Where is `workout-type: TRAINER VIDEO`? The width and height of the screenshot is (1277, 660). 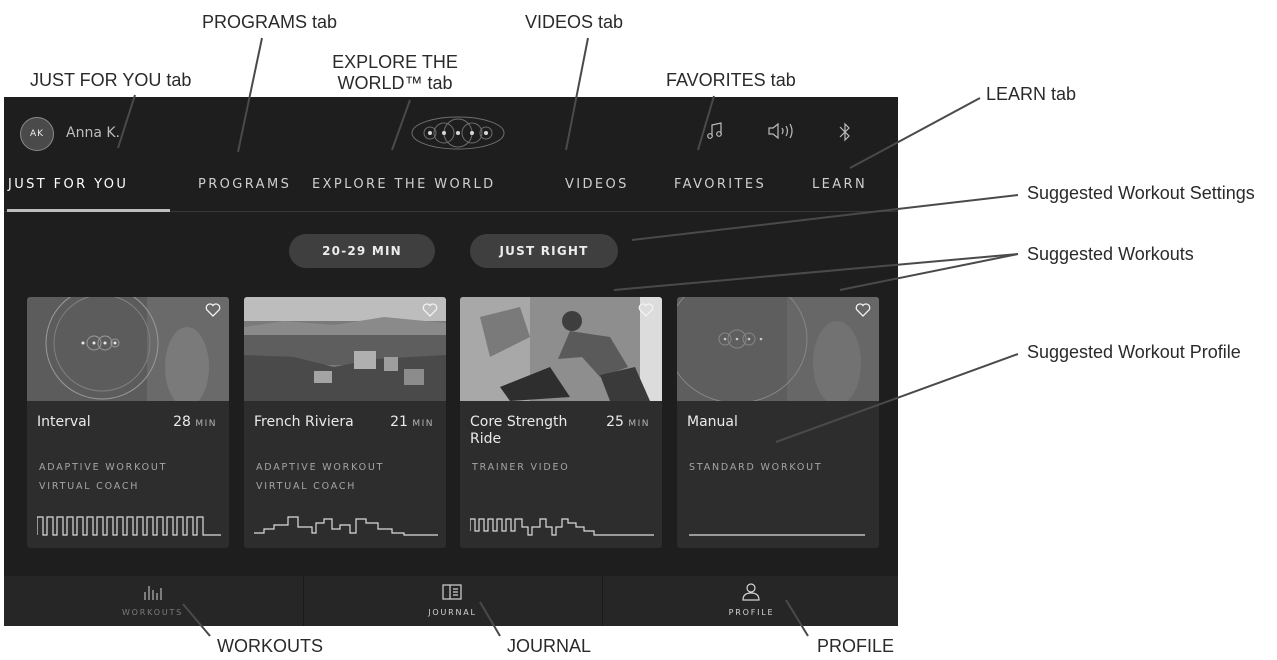 workout-type: TRAINER VIDEO is located at coordinates (521, 467).